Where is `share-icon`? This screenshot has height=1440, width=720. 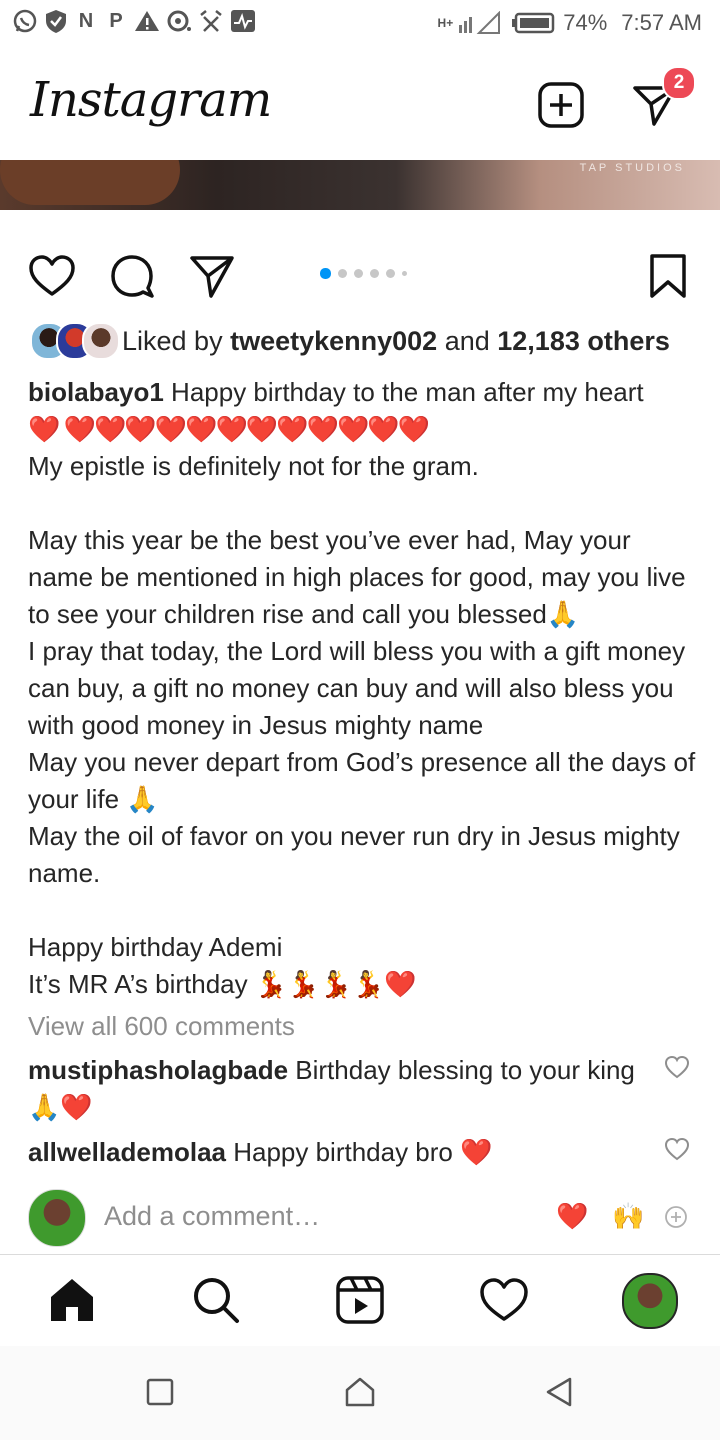
share-icon is located at coordinates (212, 276).